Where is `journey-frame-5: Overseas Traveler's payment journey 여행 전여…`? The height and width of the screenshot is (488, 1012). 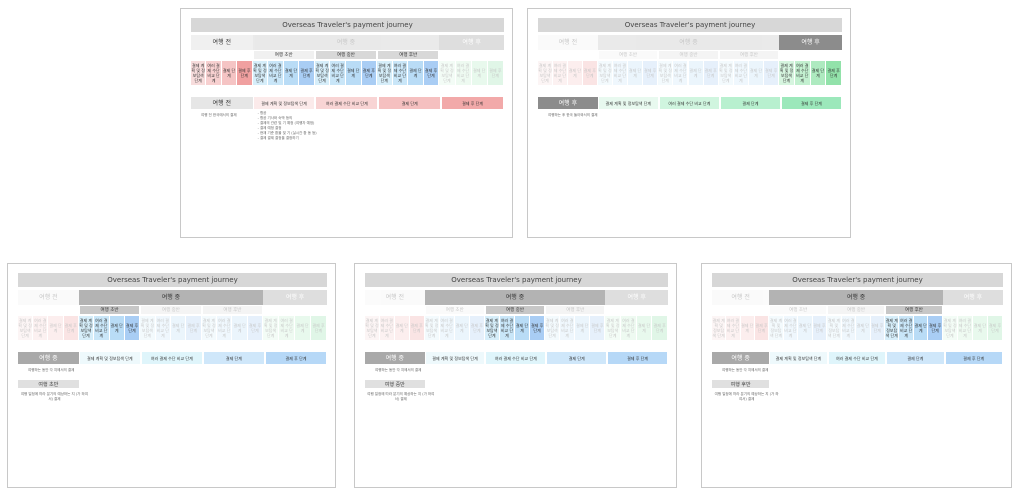 journey-frame-5: Overseas Traveler's payment journey 여행 전여… is located at coordinates (856, 375).